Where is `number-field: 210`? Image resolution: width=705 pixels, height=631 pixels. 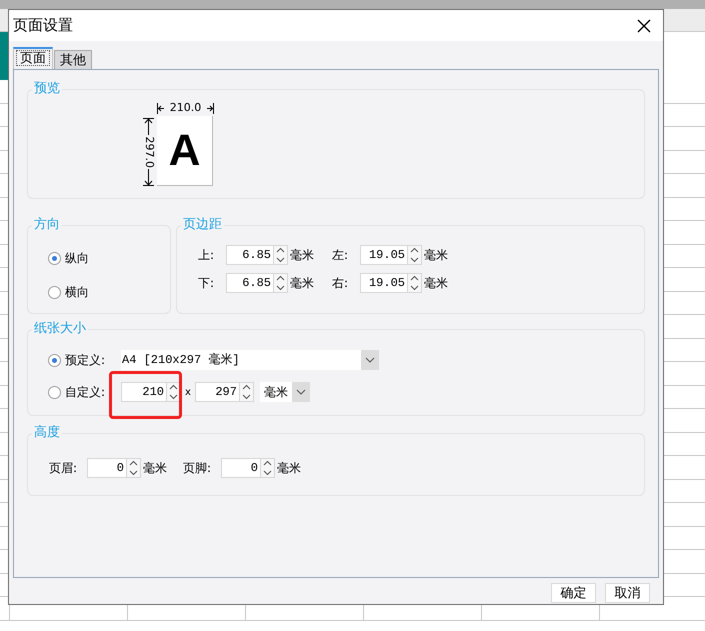
number-field: 210 is located at coordinates (143, 392).